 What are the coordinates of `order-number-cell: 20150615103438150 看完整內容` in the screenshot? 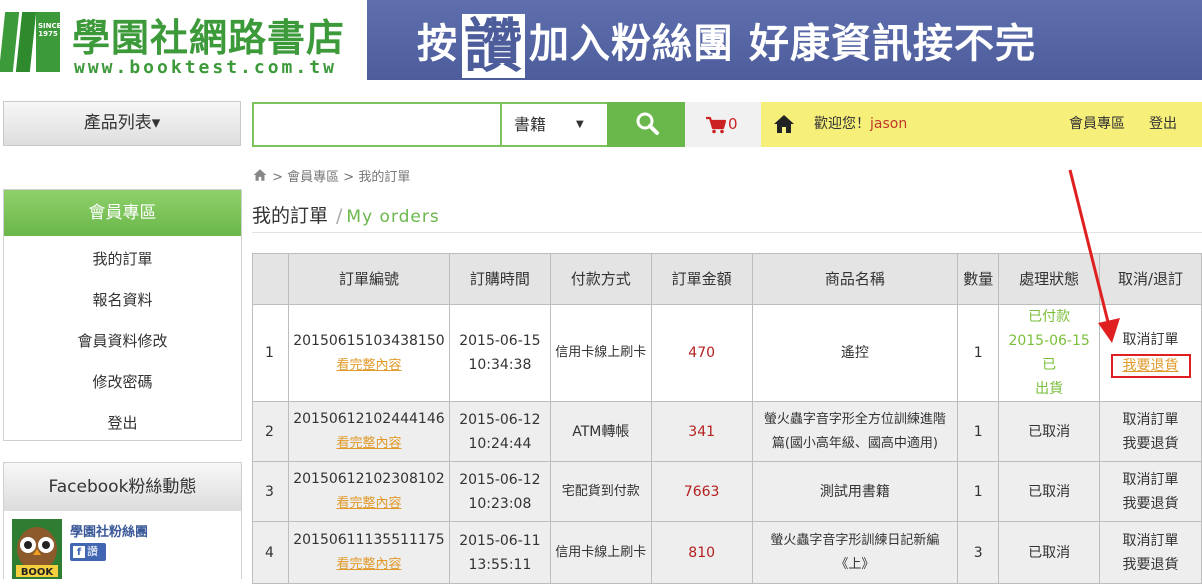 It's located at (368, 353).